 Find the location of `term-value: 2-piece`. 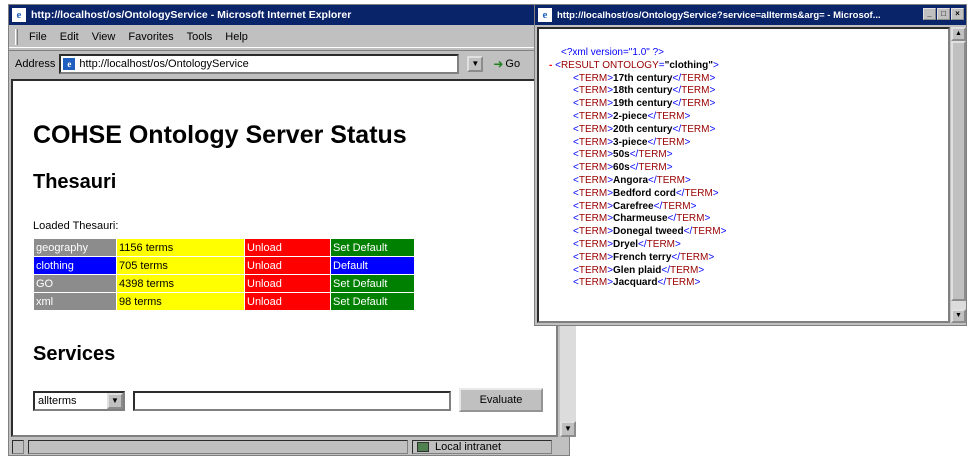

term-value: 2-piece is located at coordinates (630, 116).